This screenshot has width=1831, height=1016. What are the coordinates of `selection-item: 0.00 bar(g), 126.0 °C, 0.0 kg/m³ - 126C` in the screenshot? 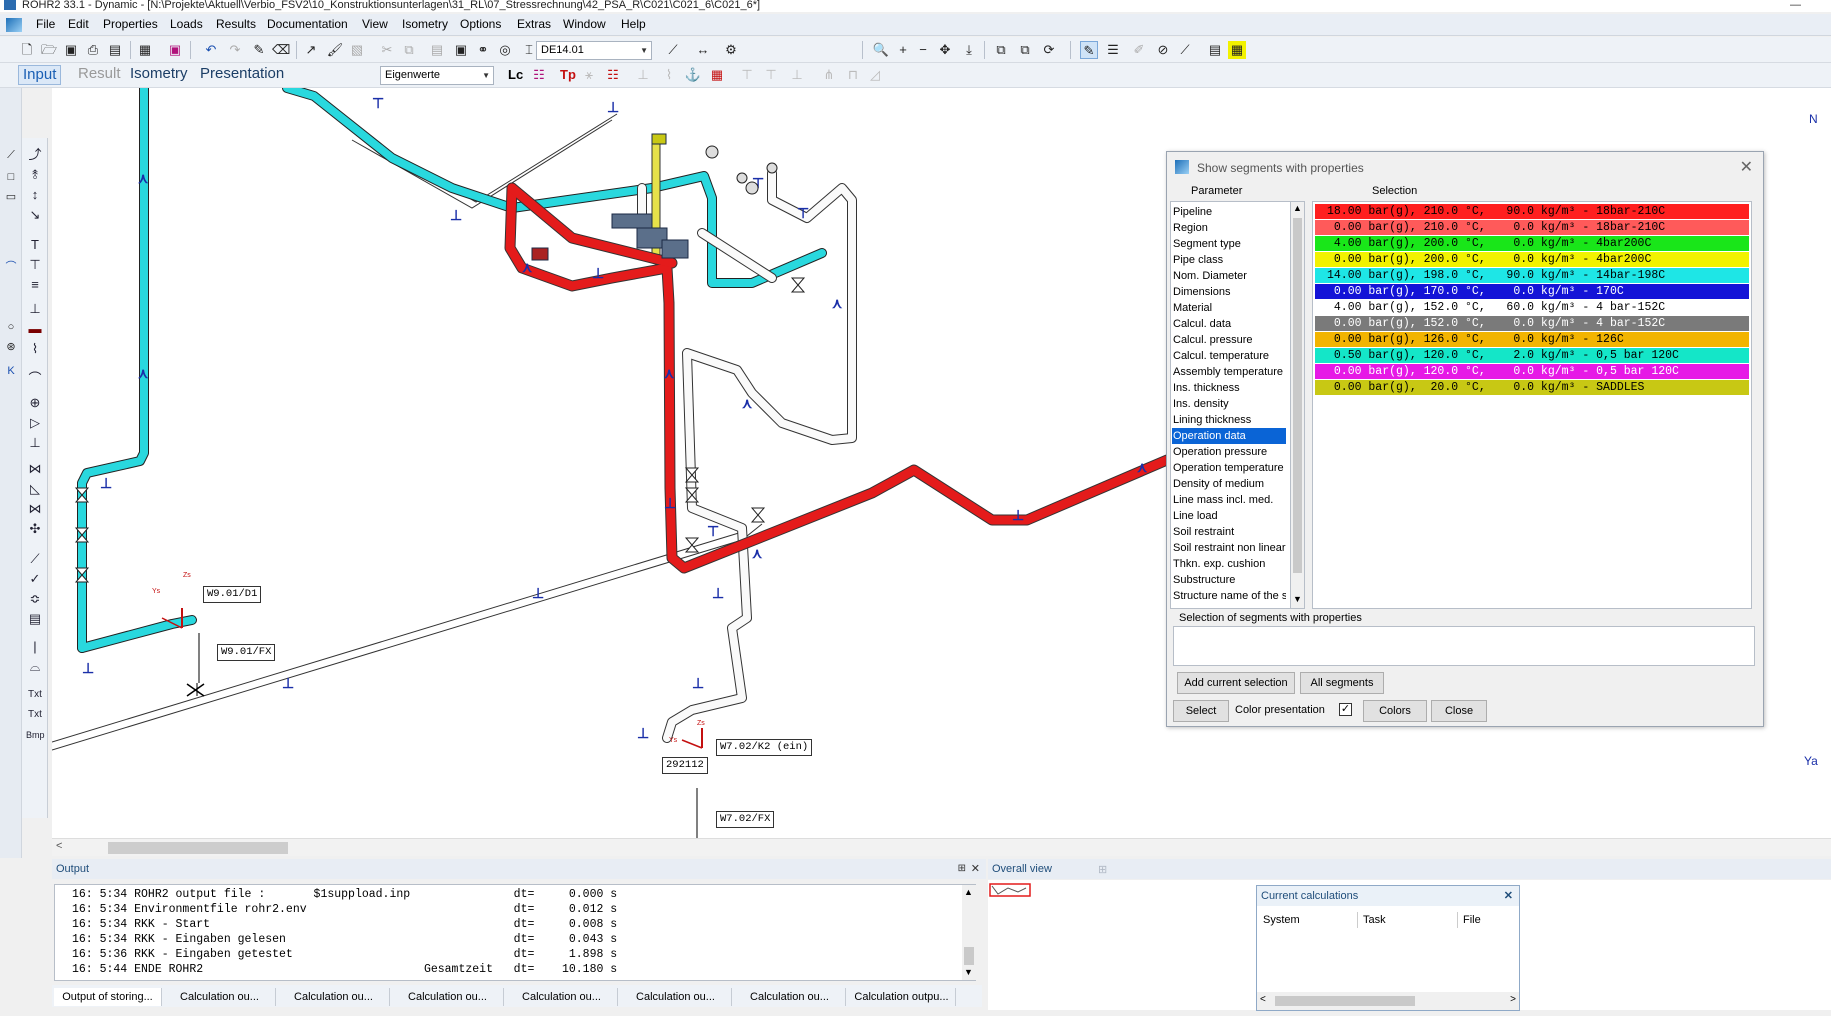 It's located at (1532, 339).